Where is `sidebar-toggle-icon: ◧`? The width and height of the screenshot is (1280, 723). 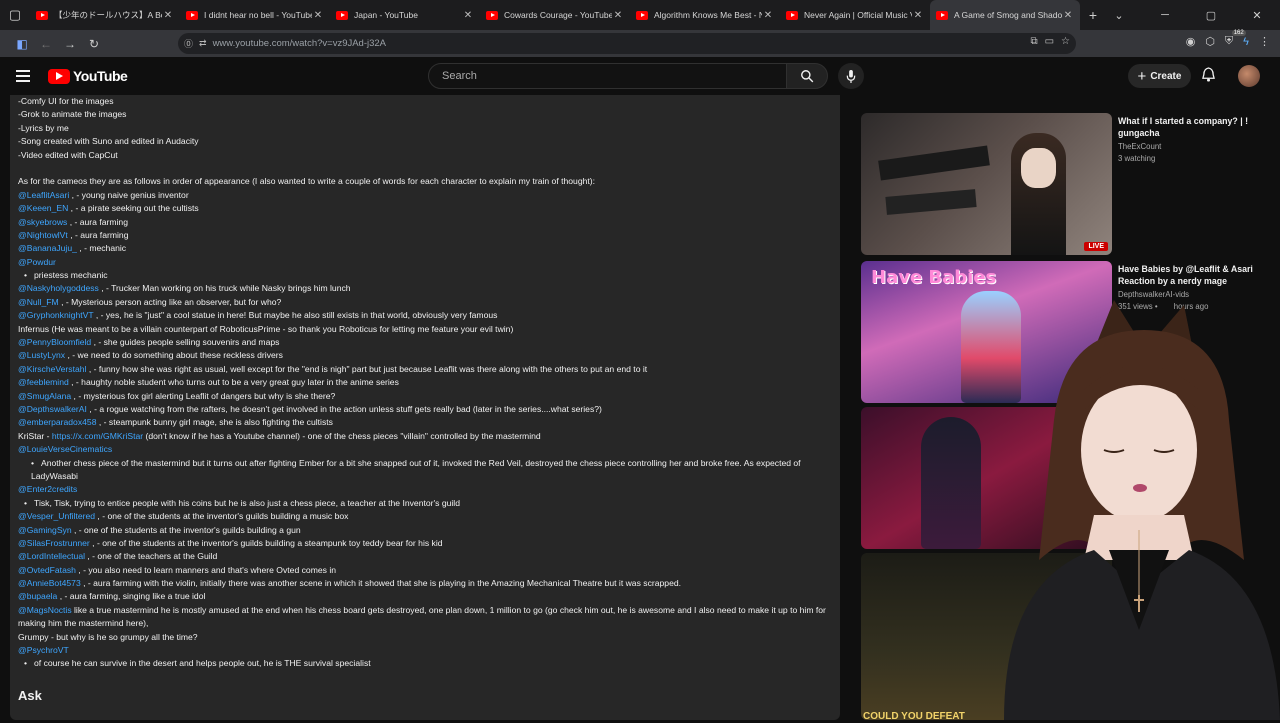 sidebar-toggle-icon: ◧ is located at coordinates (22, 44).